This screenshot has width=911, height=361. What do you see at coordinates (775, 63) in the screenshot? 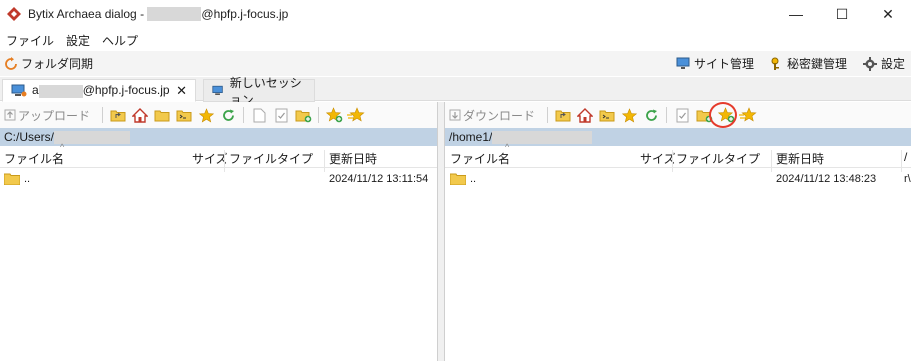
I see `key-icon` at bounding box center [775, 63].